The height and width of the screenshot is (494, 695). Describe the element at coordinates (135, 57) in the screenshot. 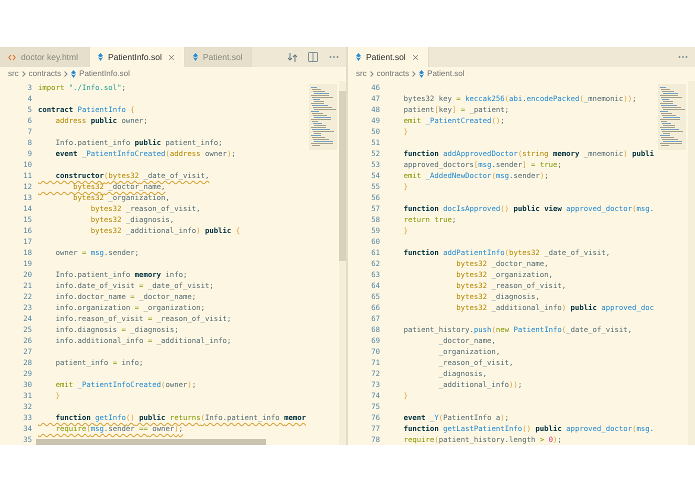

I see `tab-label: PatientInfo.sol` at that location.